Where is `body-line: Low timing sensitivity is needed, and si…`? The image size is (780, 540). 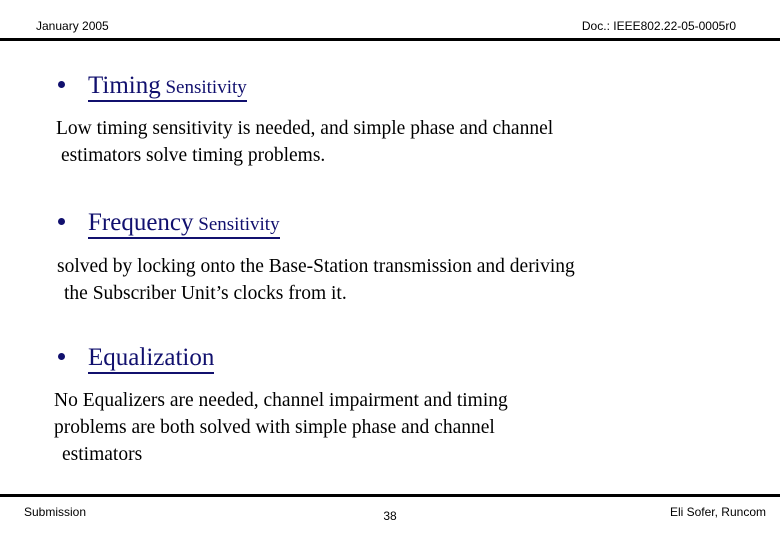
body-line: Low timing sensitivity is needed, and si… is located at coordinates (305, 128).